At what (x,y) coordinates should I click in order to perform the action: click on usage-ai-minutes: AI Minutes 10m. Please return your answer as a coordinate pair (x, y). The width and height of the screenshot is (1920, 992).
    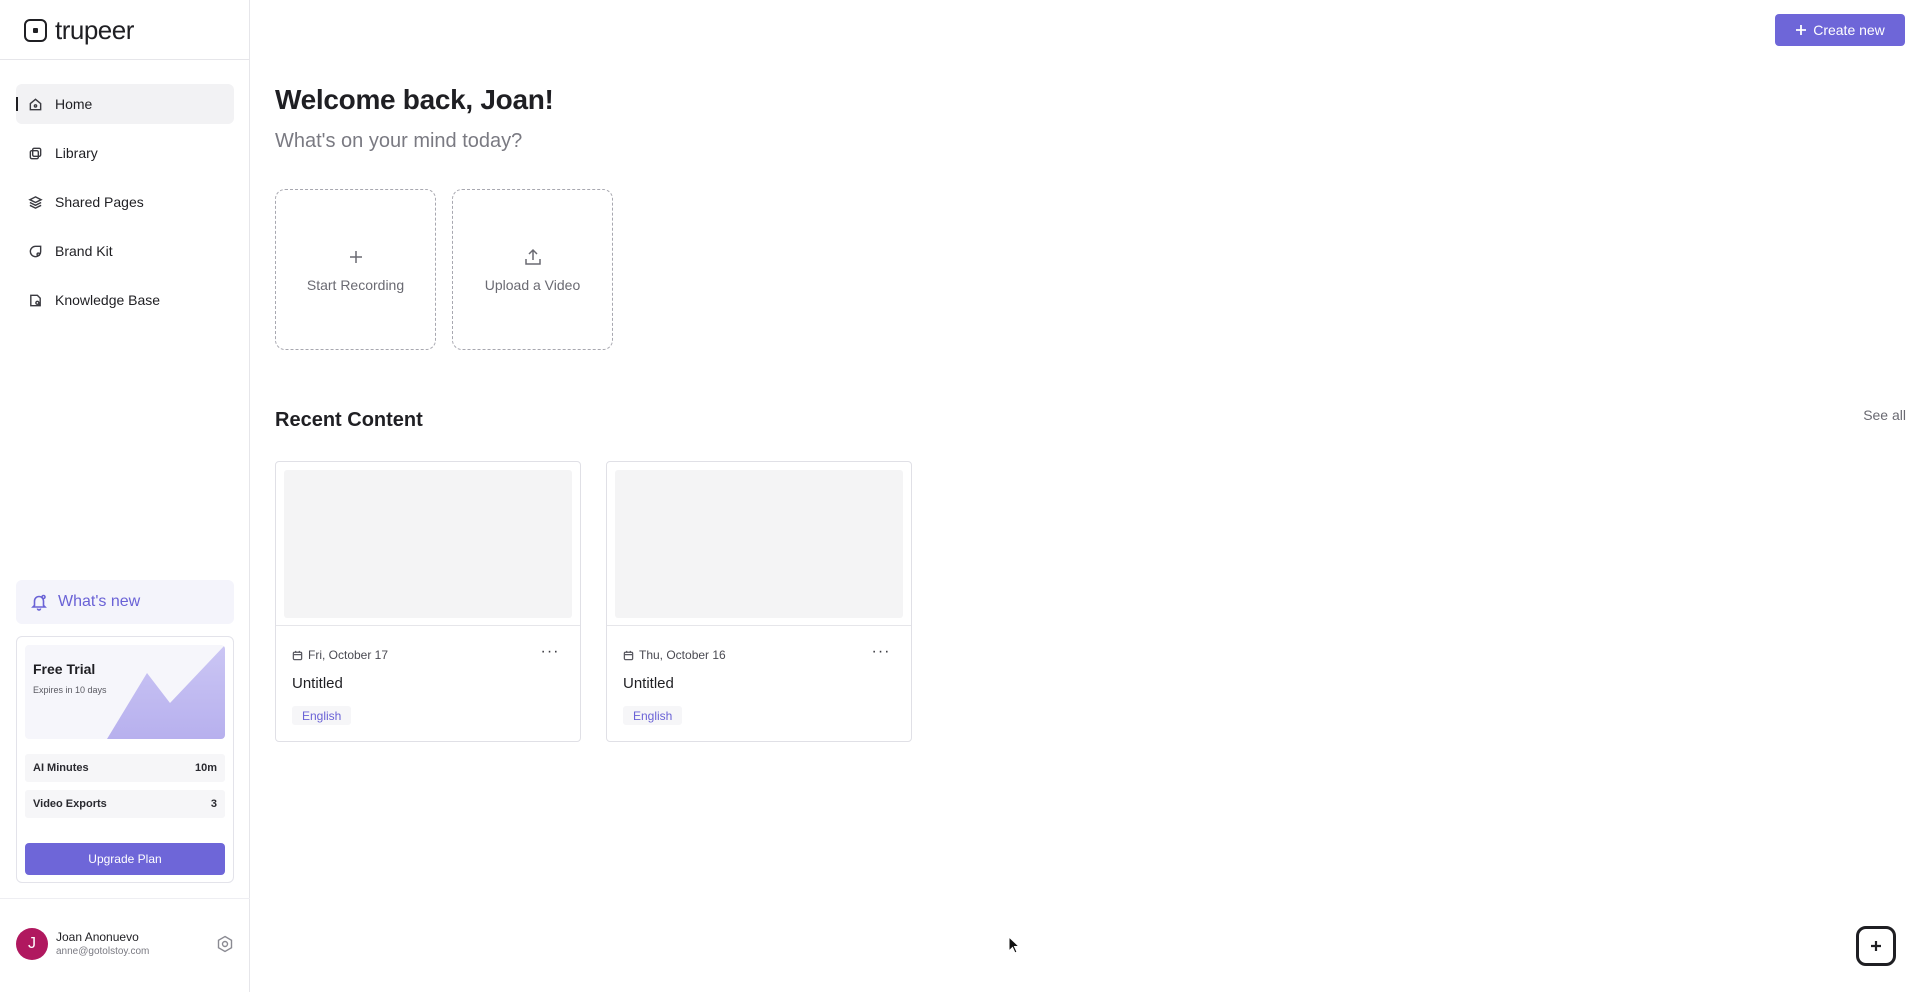
    Looking at the image, I should click on (125, 768).